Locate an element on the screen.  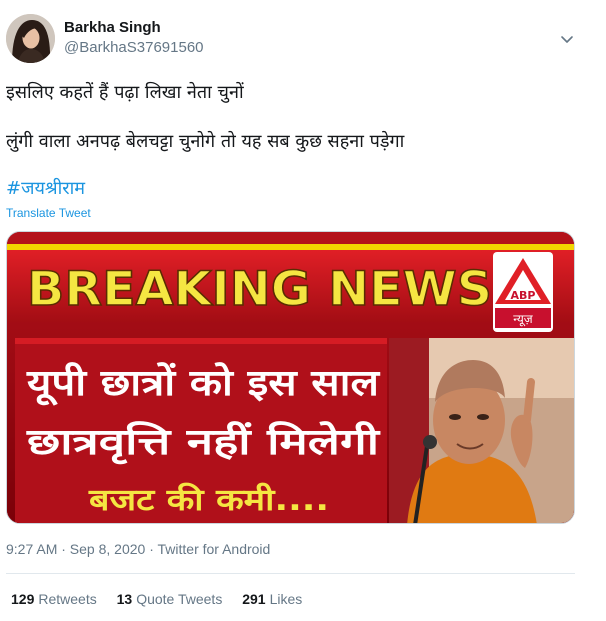
likes-label: Likes is located at coordinates (286, 599).